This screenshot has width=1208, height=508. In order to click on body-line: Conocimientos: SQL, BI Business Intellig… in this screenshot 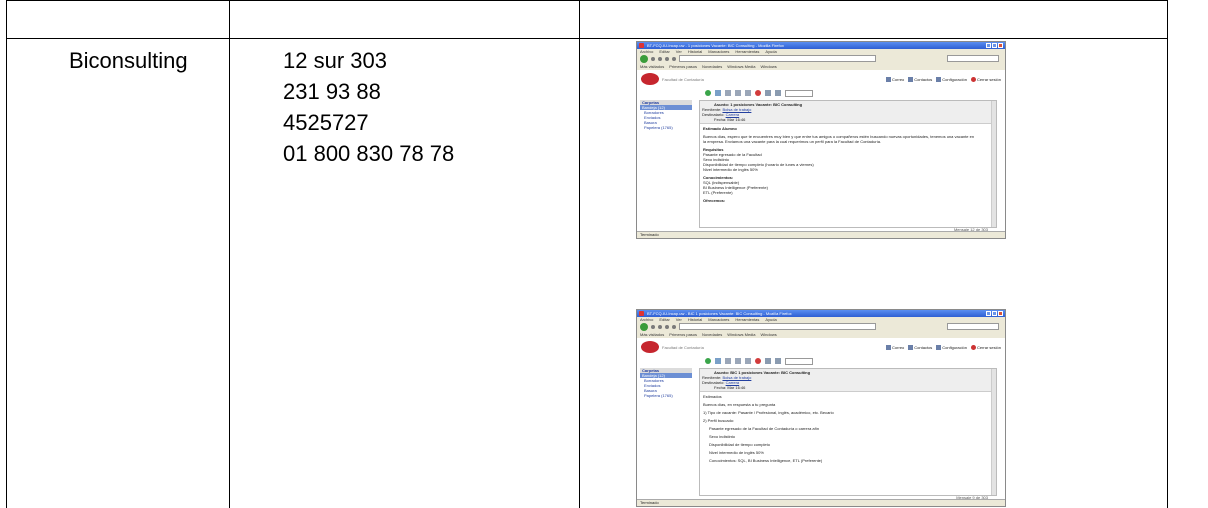, I will do `click(766, 460)`.